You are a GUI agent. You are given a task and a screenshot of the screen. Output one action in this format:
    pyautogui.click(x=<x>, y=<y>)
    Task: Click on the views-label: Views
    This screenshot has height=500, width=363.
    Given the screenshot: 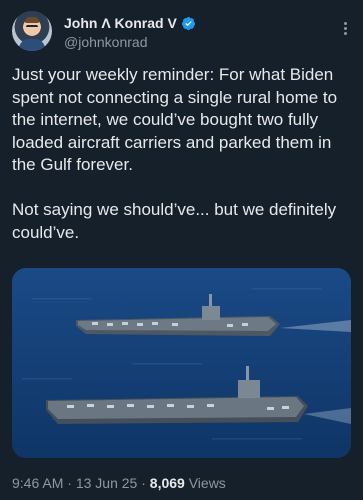 What is the action you would take?
    pyautogui.click(x=207, y=483)
    